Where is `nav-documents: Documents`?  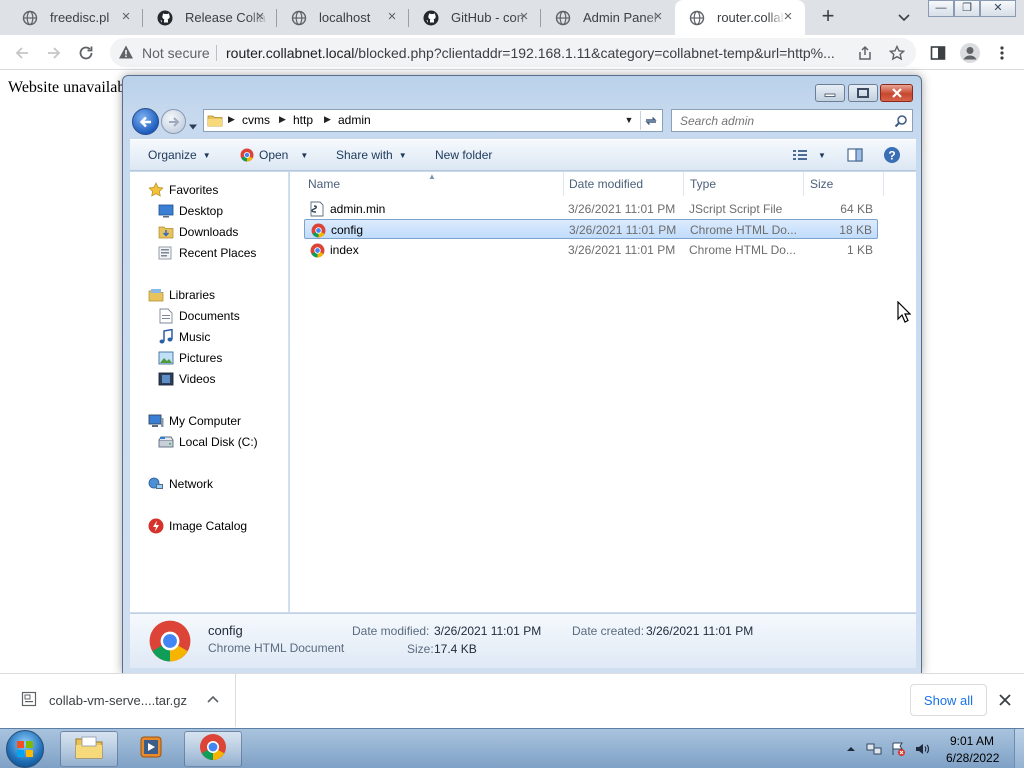 nav-documents: Documents is located at coordinates (199, 316).